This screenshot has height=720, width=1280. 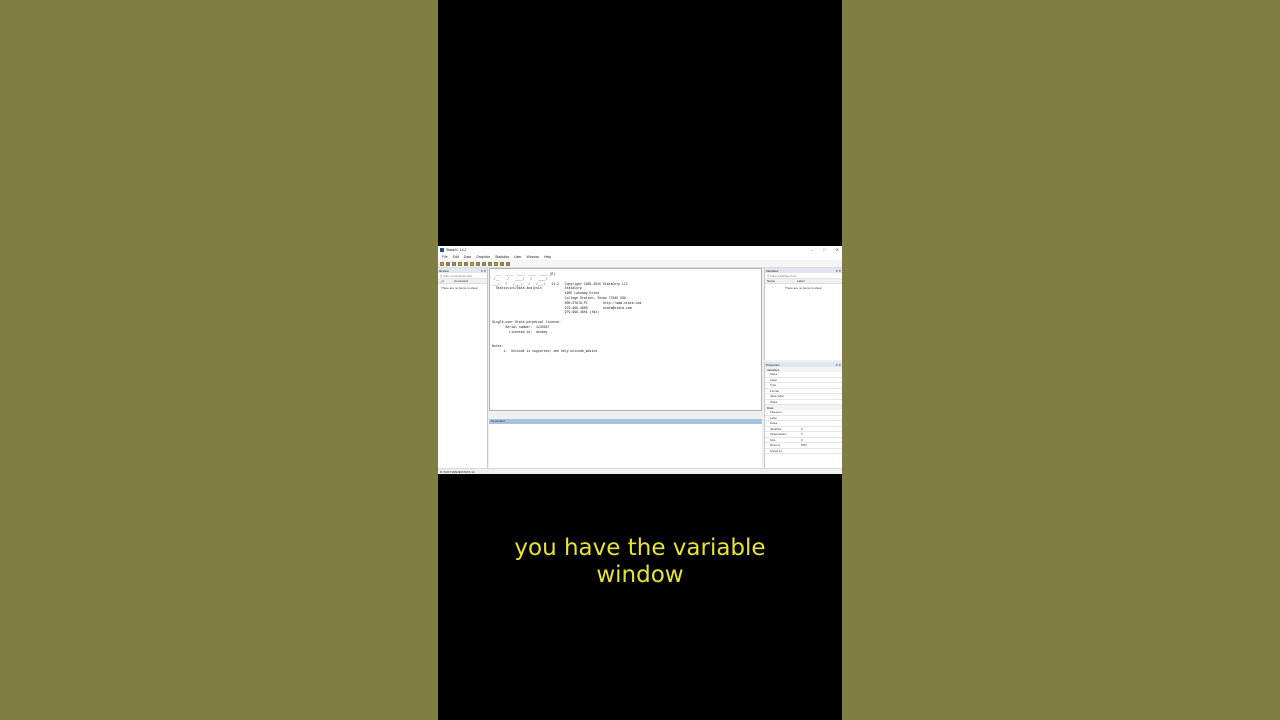 I want to click on variables-empty-message: There are no items to show., so click(x=803, y=288).